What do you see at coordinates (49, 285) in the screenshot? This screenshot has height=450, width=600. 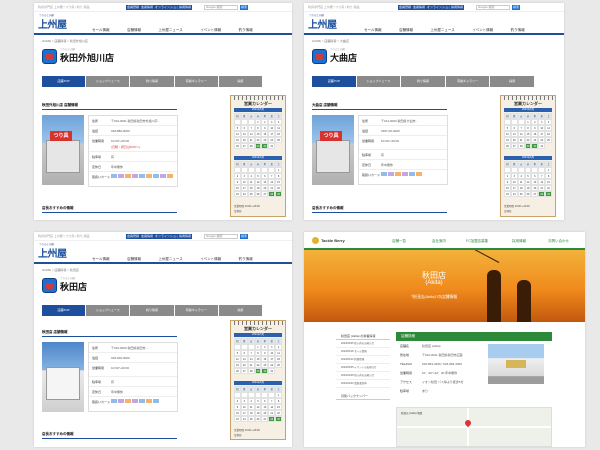 I see `store-badge-icon` at bounding box center [49, 285].